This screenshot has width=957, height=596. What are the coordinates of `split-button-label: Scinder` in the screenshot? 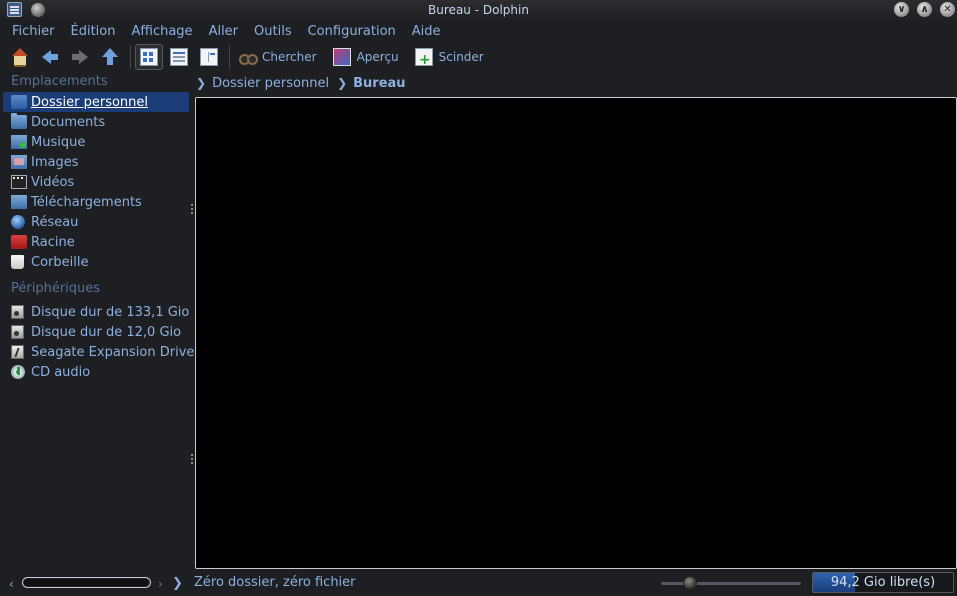 It's located at (461, 57).